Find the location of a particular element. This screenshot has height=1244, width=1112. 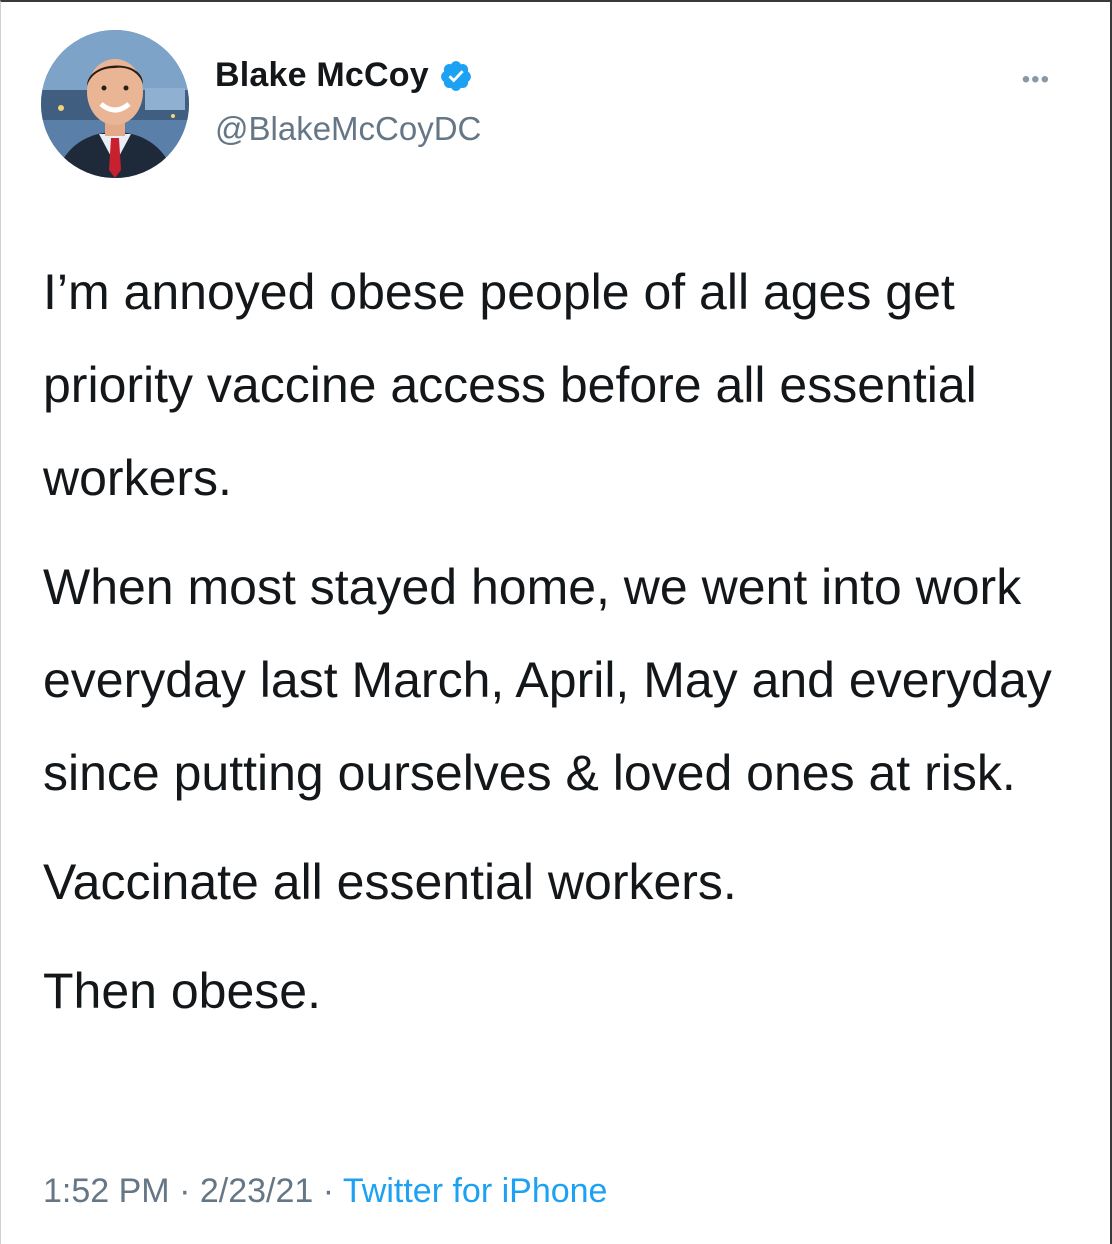

tweet-date: 2/23/21 is located at coordinates (256, 1191).